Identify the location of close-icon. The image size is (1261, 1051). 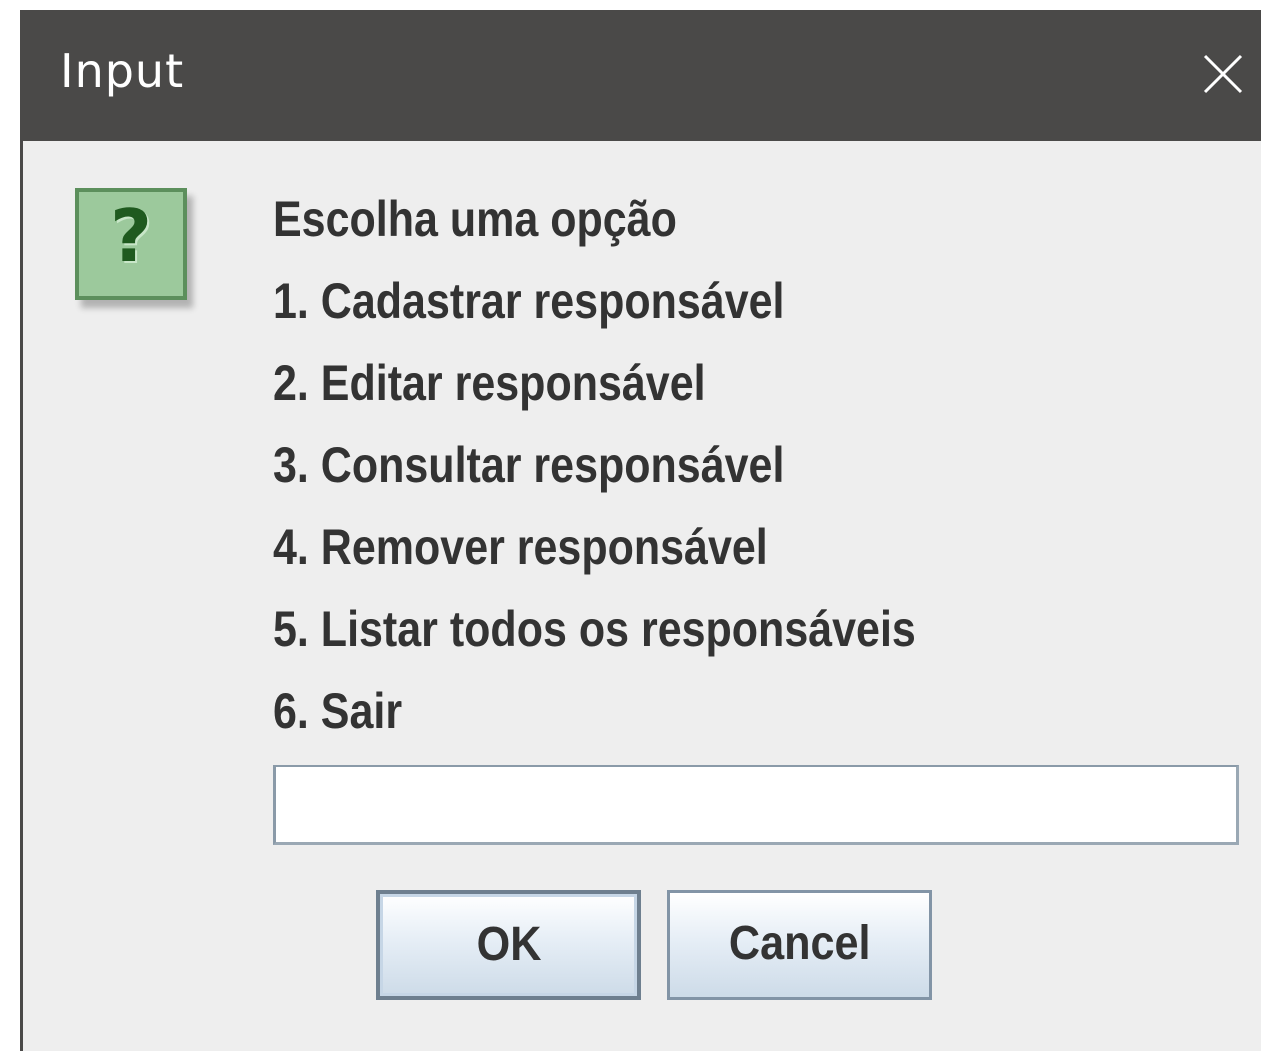
(1223, 74).